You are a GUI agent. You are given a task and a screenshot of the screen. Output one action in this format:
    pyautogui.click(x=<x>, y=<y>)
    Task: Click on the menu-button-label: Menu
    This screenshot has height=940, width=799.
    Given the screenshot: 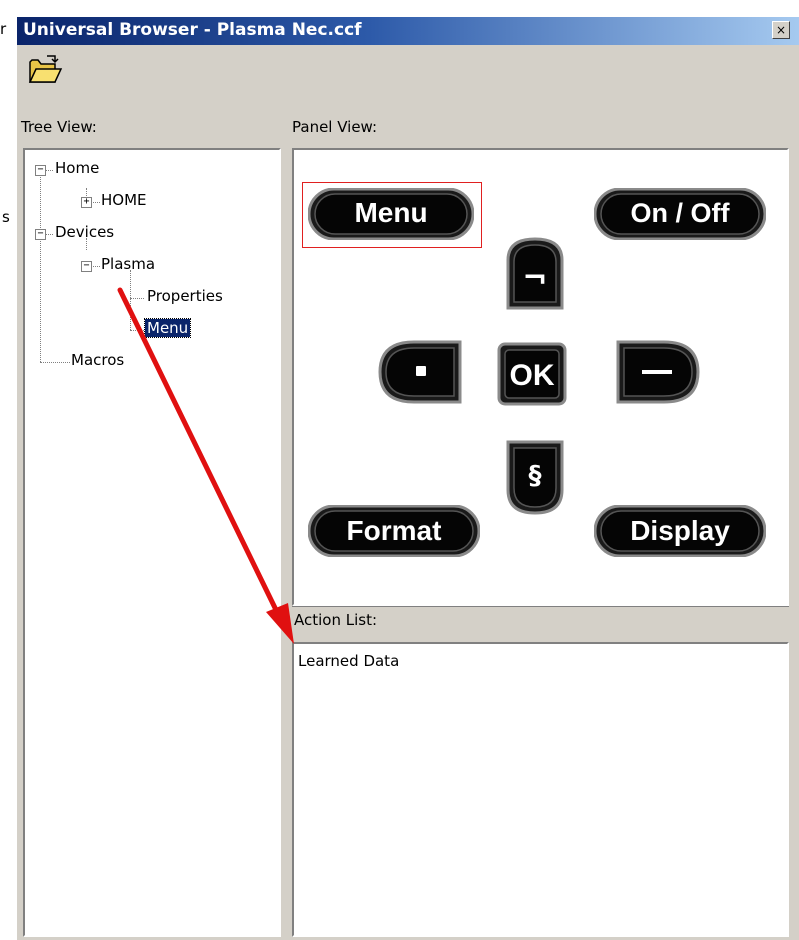 What is the action you would take?
    pyautogui.click(x=390, y=212)
    